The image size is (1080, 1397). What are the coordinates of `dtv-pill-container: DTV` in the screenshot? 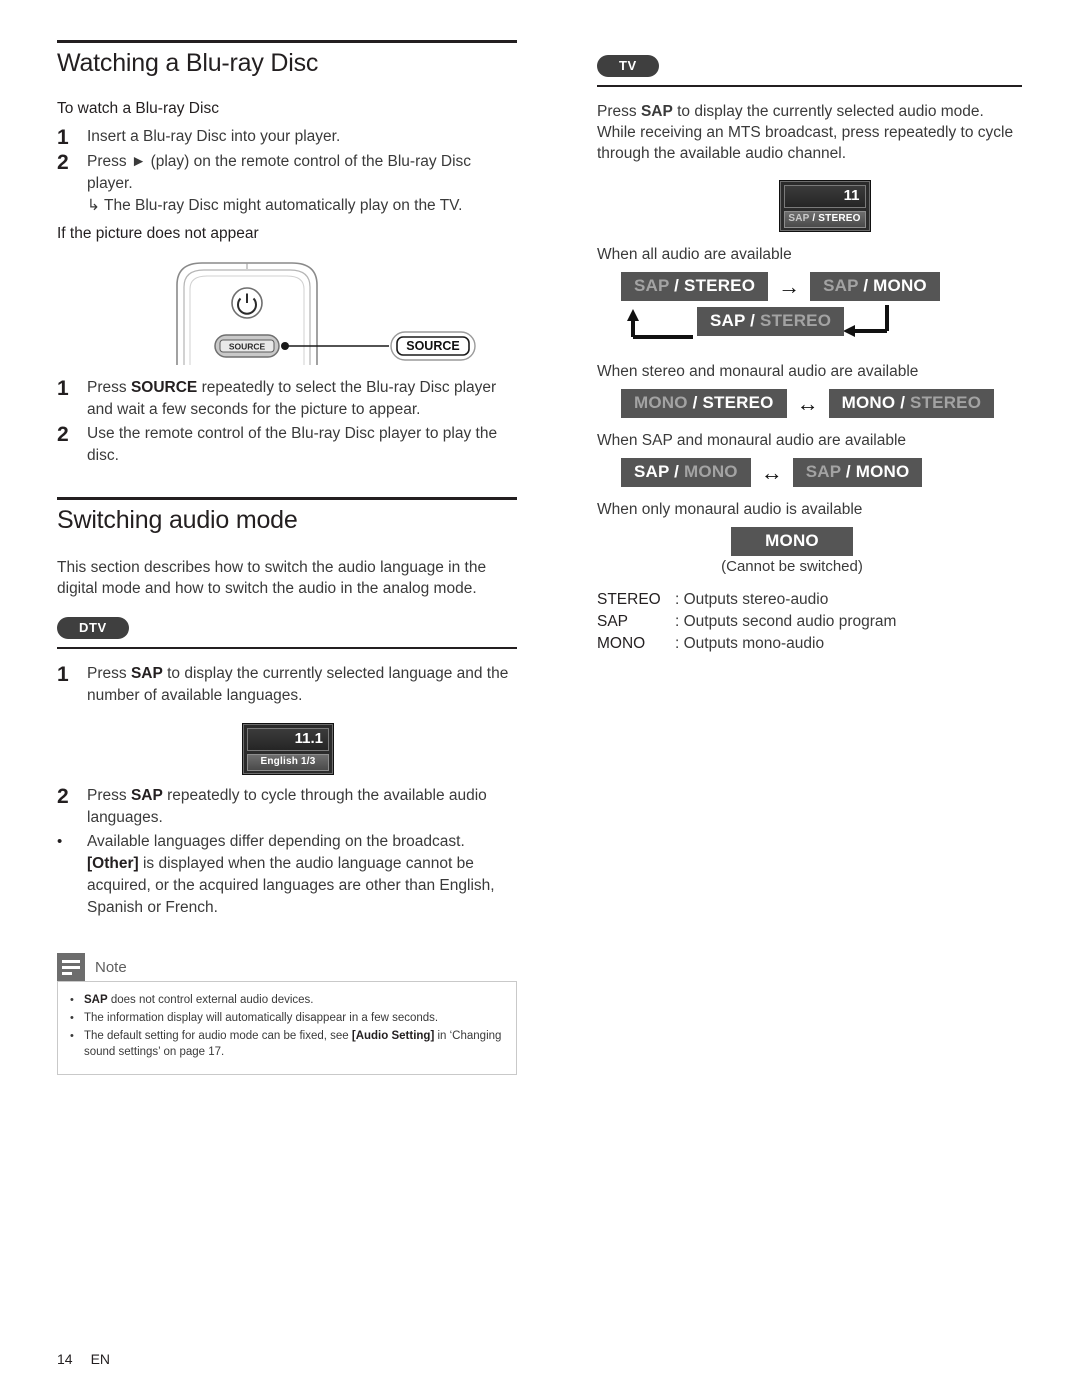 It's located at (287, 633).